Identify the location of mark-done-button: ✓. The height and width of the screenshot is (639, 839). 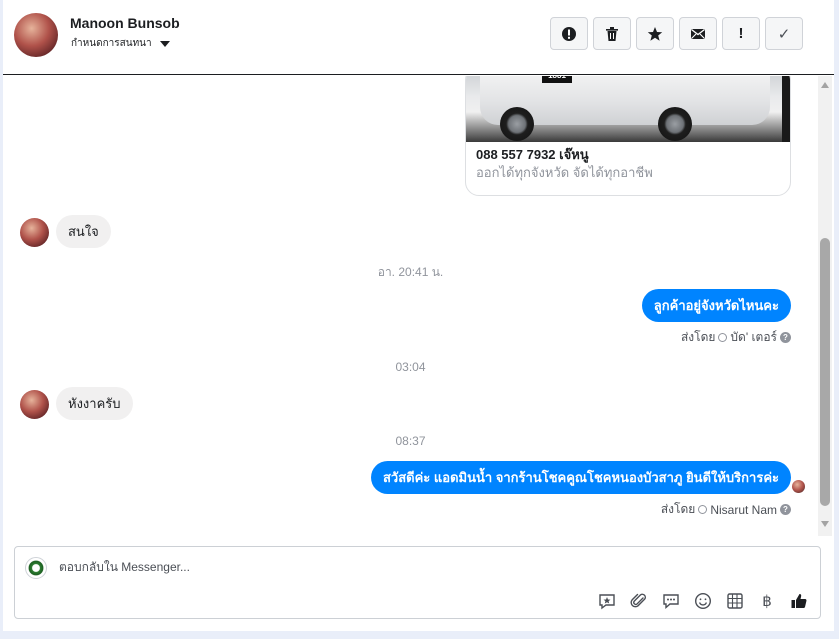
(784, 33).